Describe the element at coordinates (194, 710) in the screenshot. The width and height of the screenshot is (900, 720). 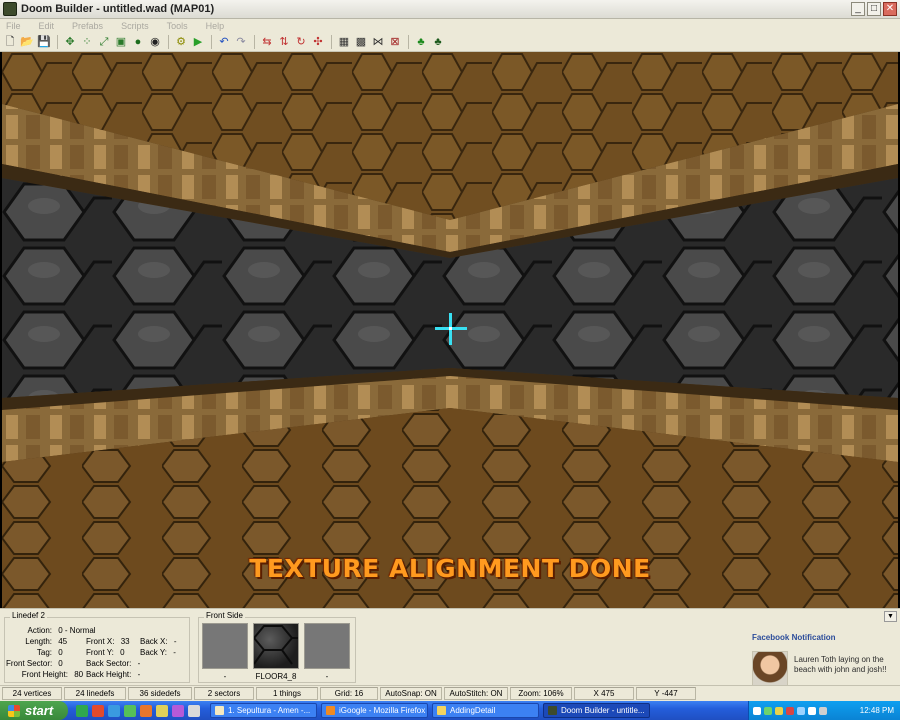
I see `quicklaunch-expand-icon` at that location.